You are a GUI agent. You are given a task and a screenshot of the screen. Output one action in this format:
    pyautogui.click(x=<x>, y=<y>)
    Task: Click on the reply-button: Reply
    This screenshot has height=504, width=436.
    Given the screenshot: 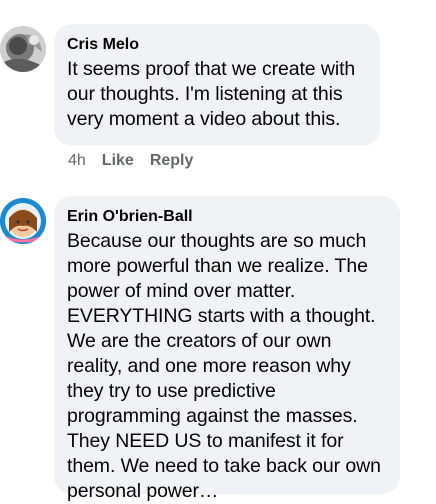 What is the action you would take?
    pyautogui.click(x=172, y=161)
    